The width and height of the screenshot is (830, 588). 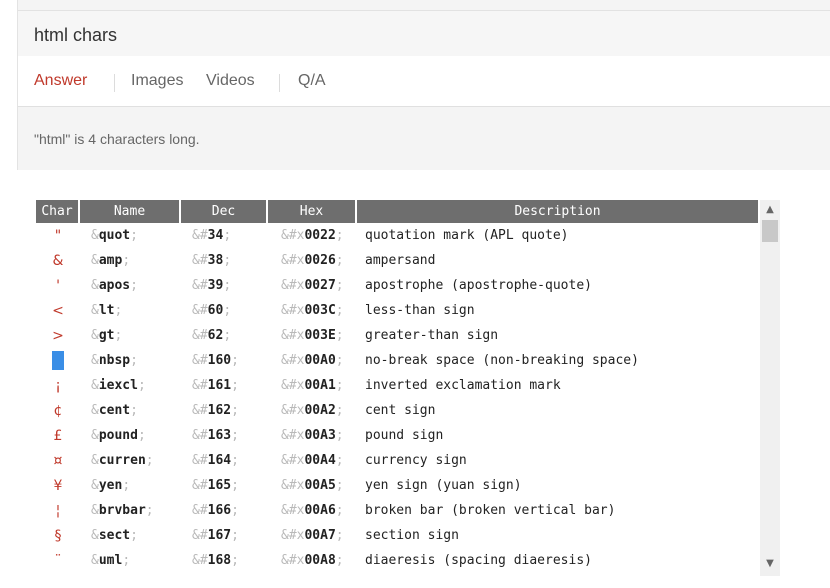 I want to click on entity-decimal: &#160;, so click(x=215, y=360).